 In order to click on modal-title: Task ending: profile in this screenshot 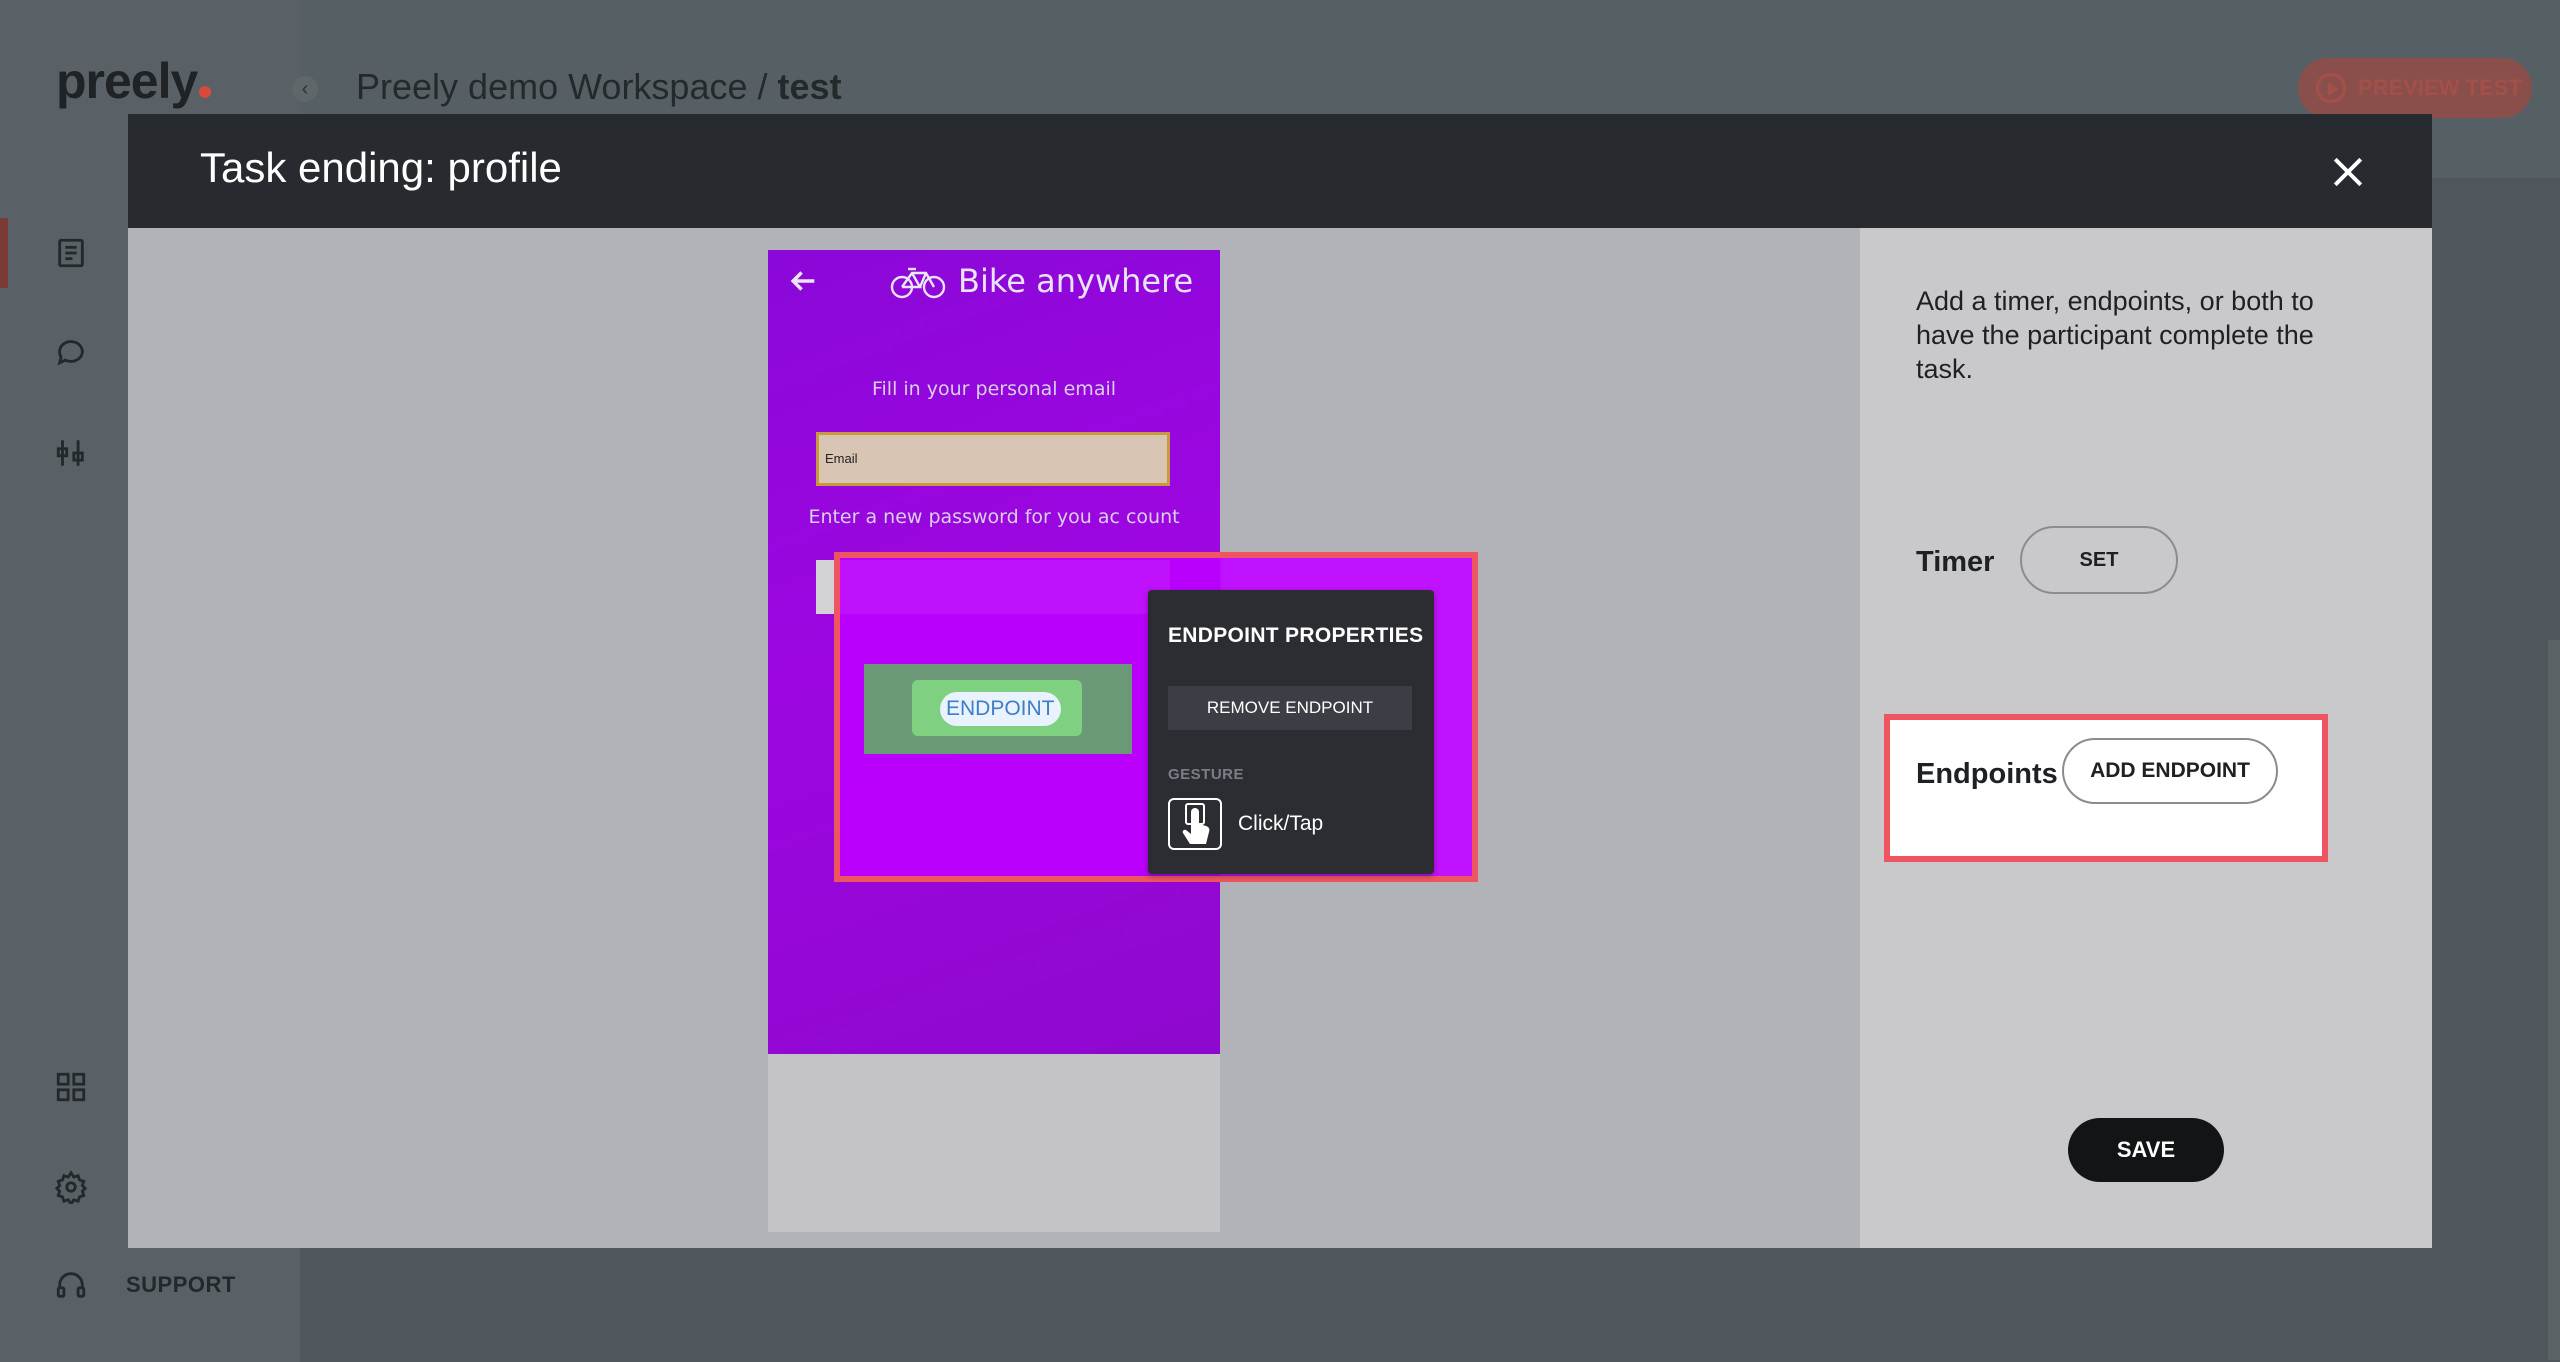, I will do `click(381, 167)`.